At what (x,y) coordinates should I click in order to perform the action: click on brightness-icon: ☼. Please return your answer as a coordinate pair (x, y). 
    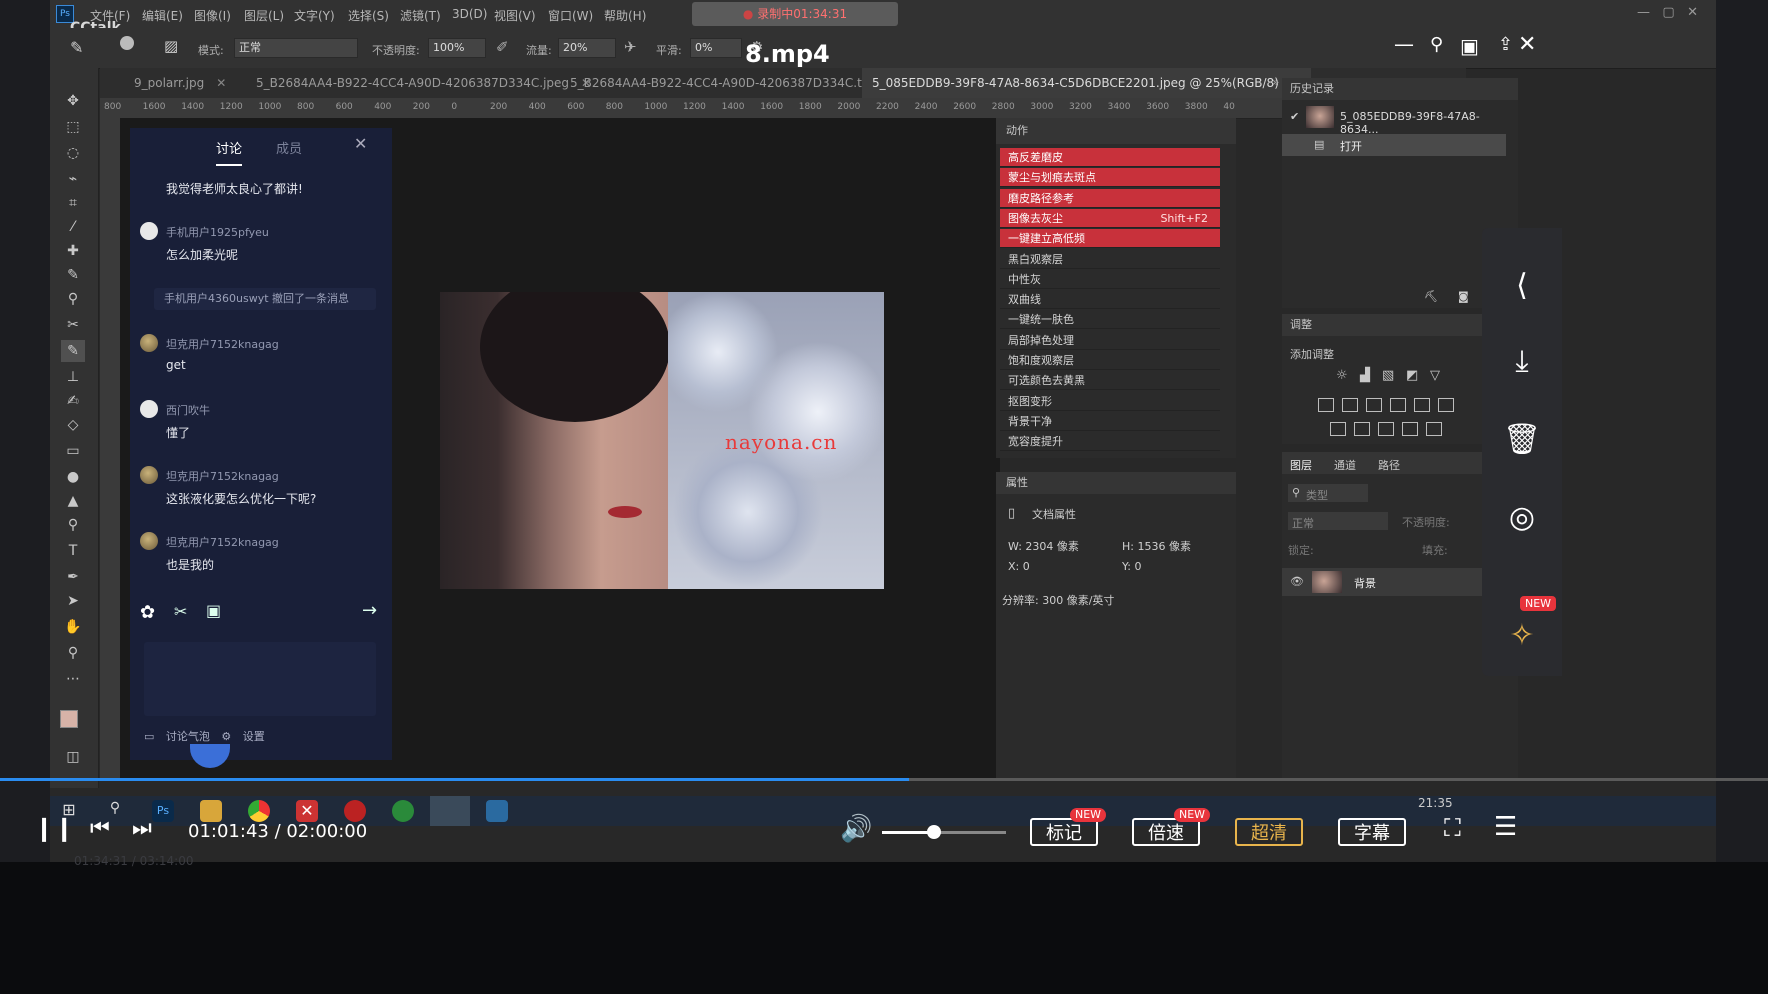
    Looking at the image, I should click on (1342, 375).